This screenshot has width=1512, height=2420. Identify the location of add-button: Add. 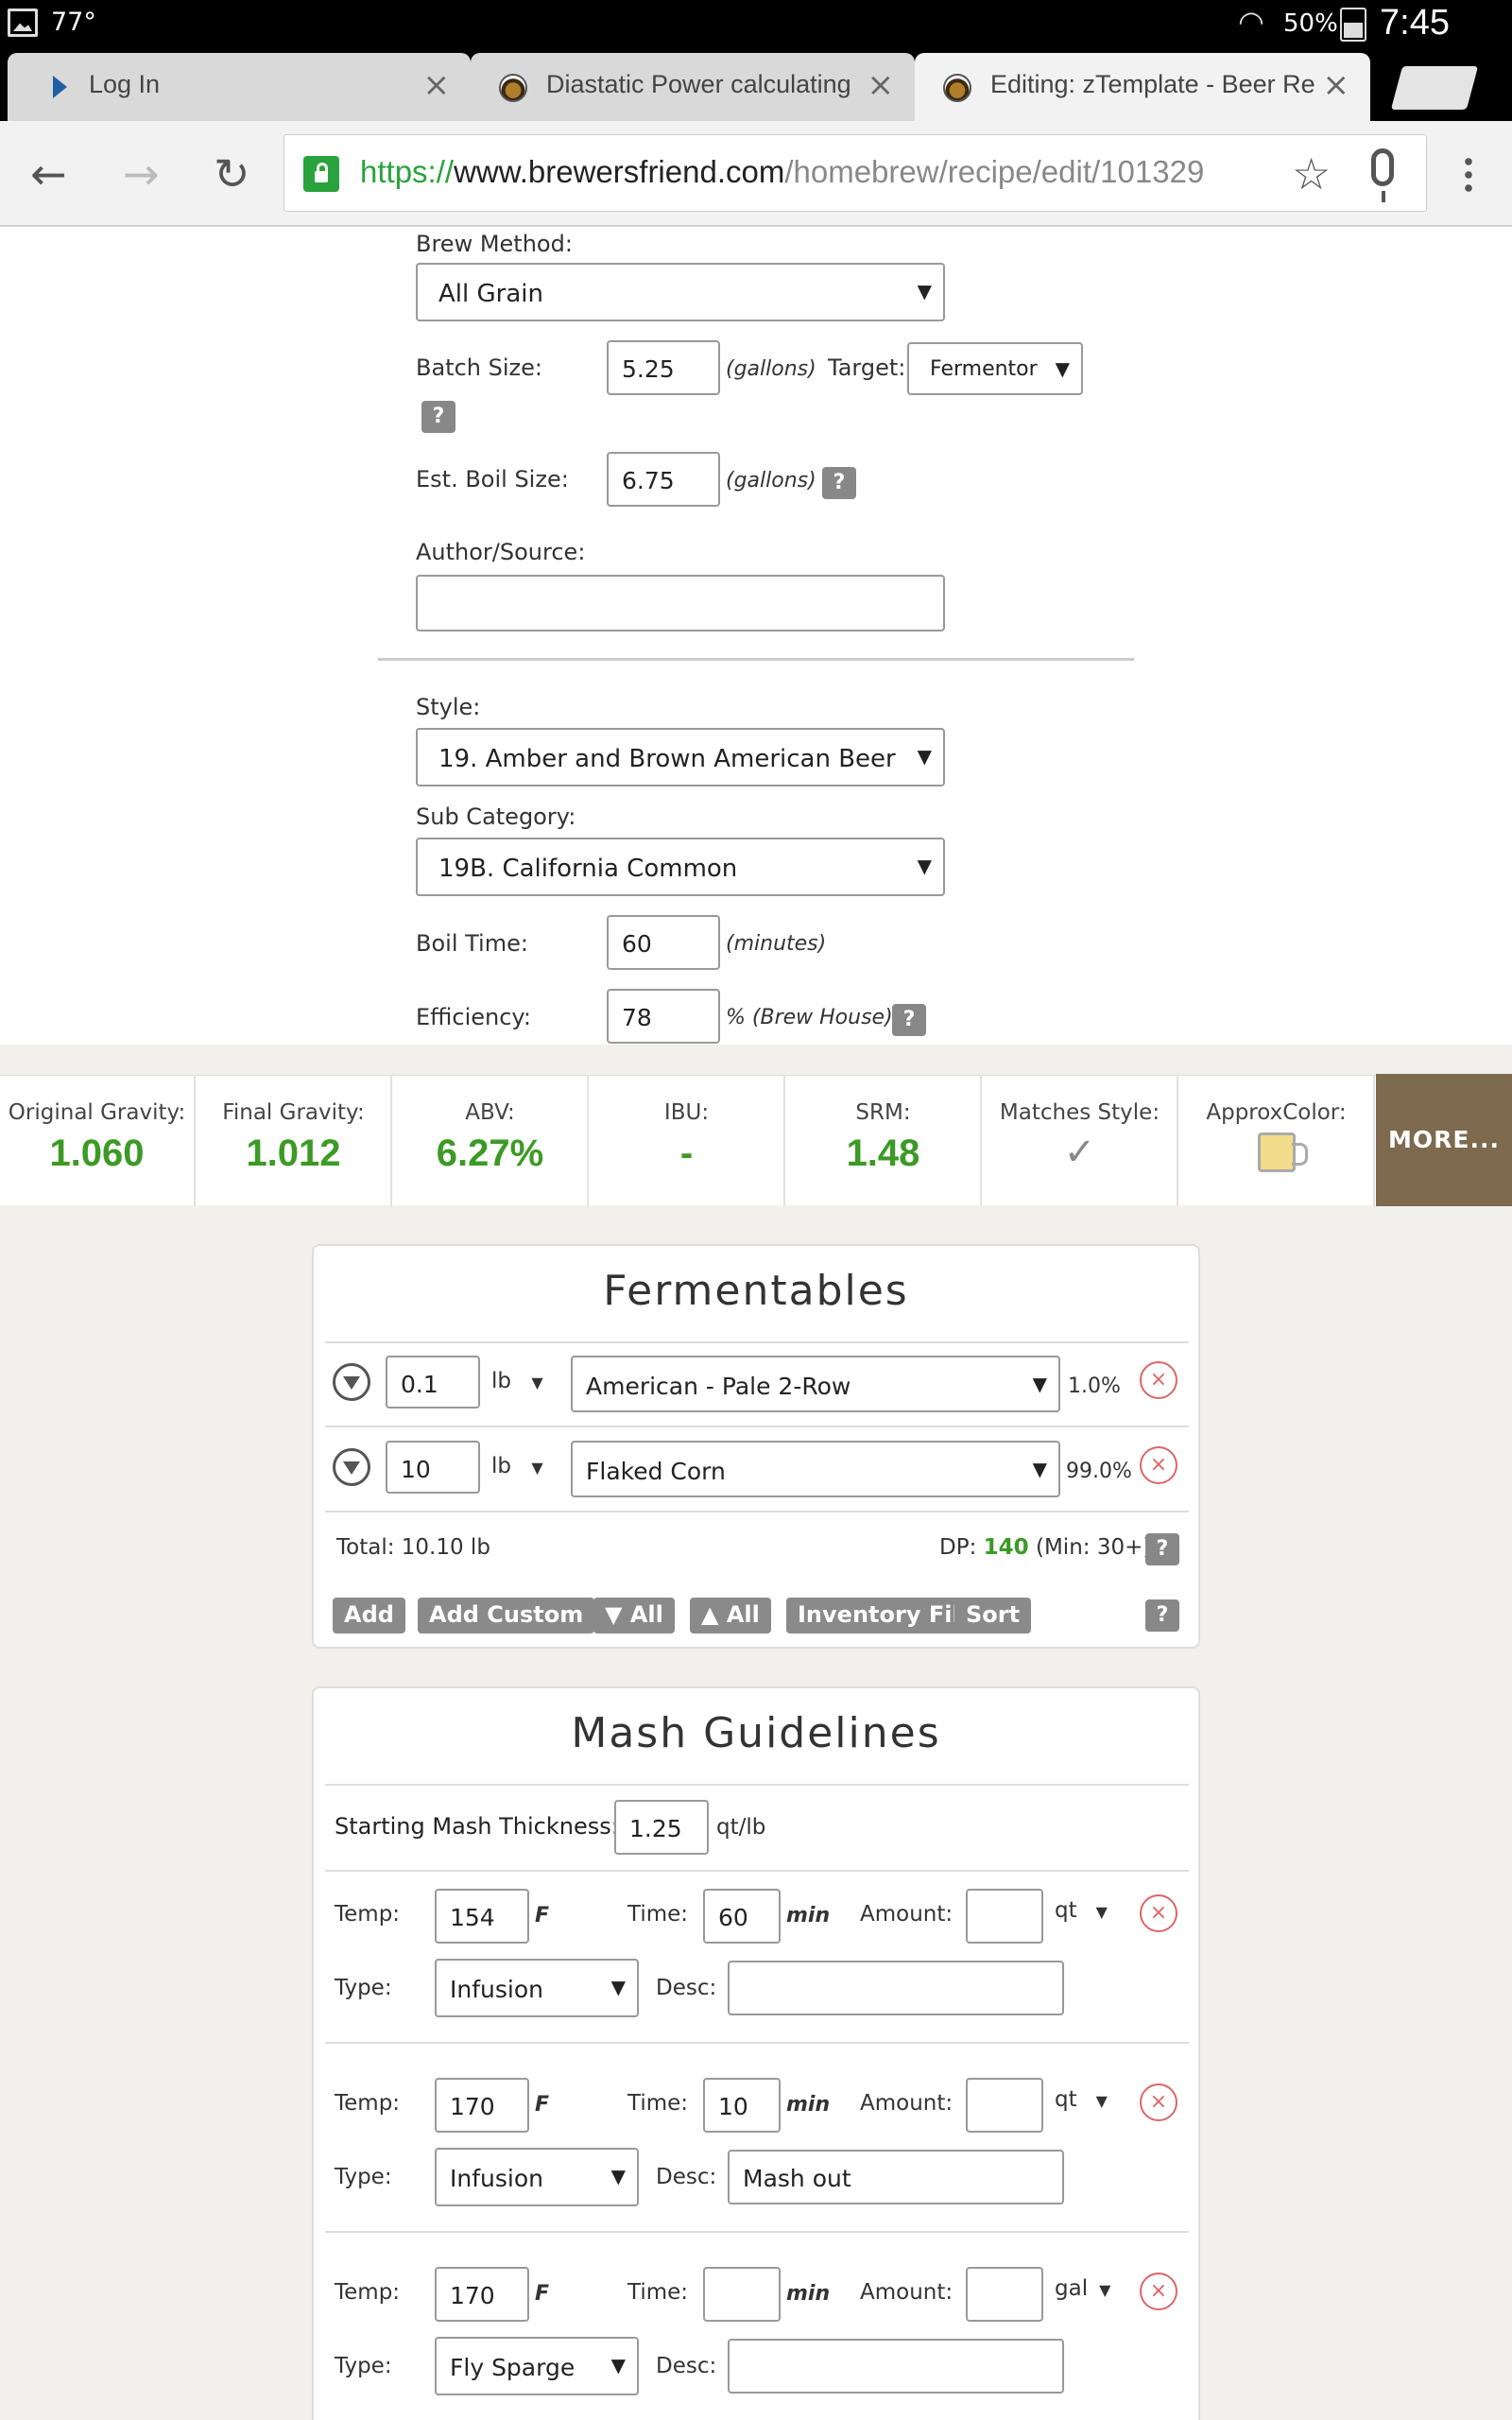
(369, 1616).